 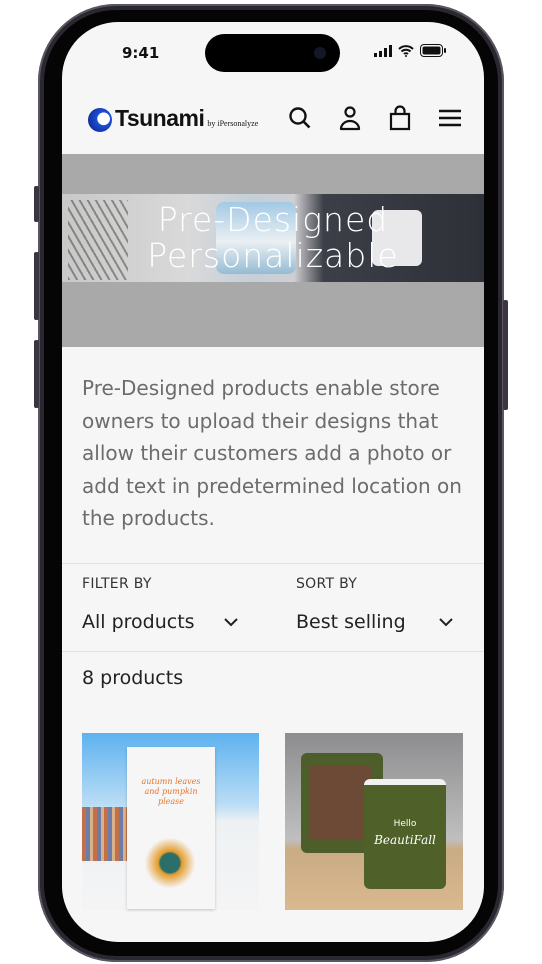 What do you see at coordinates (160, 117) in the screenshot?
I see `logo-text: Tsunami` at bounding box center [160, 117].